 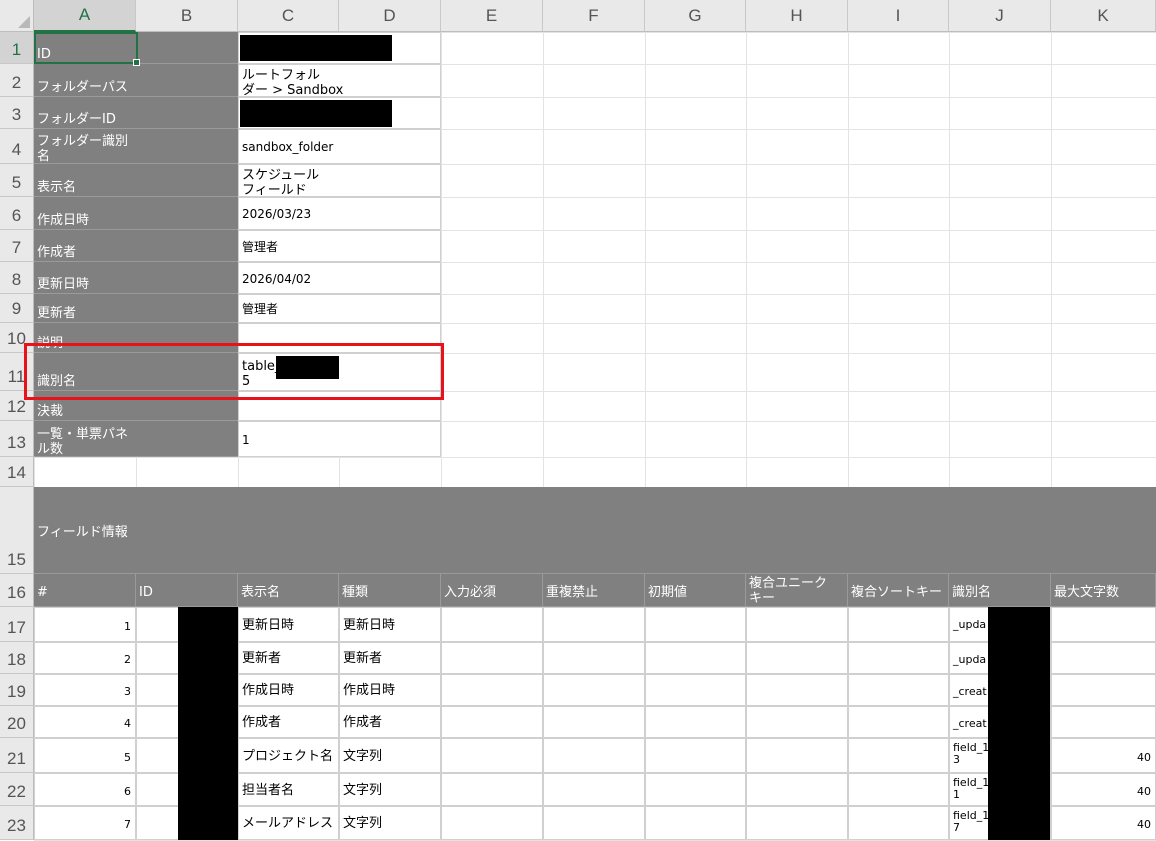 I want to click on meta-value-cell: 1, so click(x=339, y=439).